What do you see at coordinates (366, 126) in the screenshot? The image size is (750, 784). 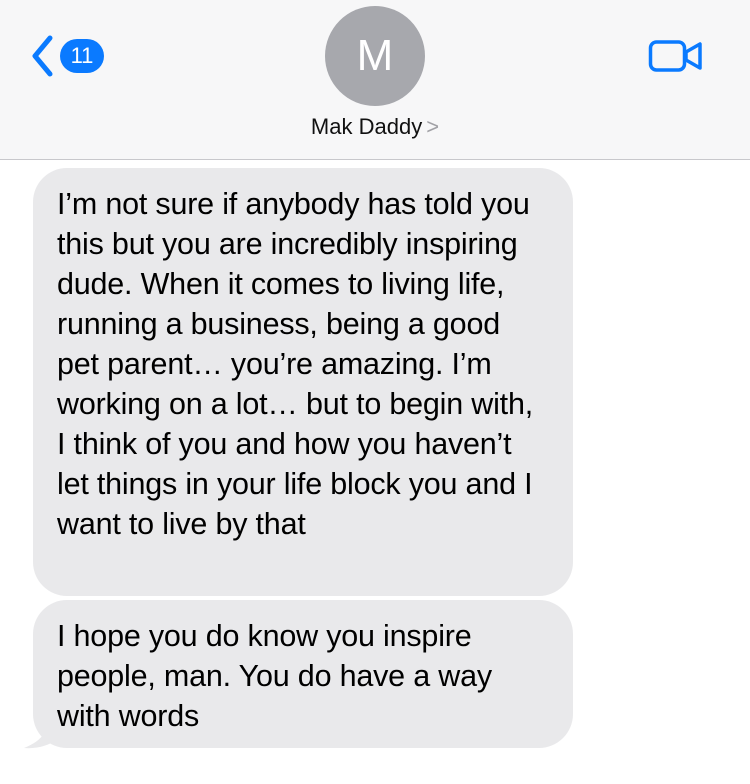 I see `contact-name-label: Mak Daddy` at bounding box center [366, 126].